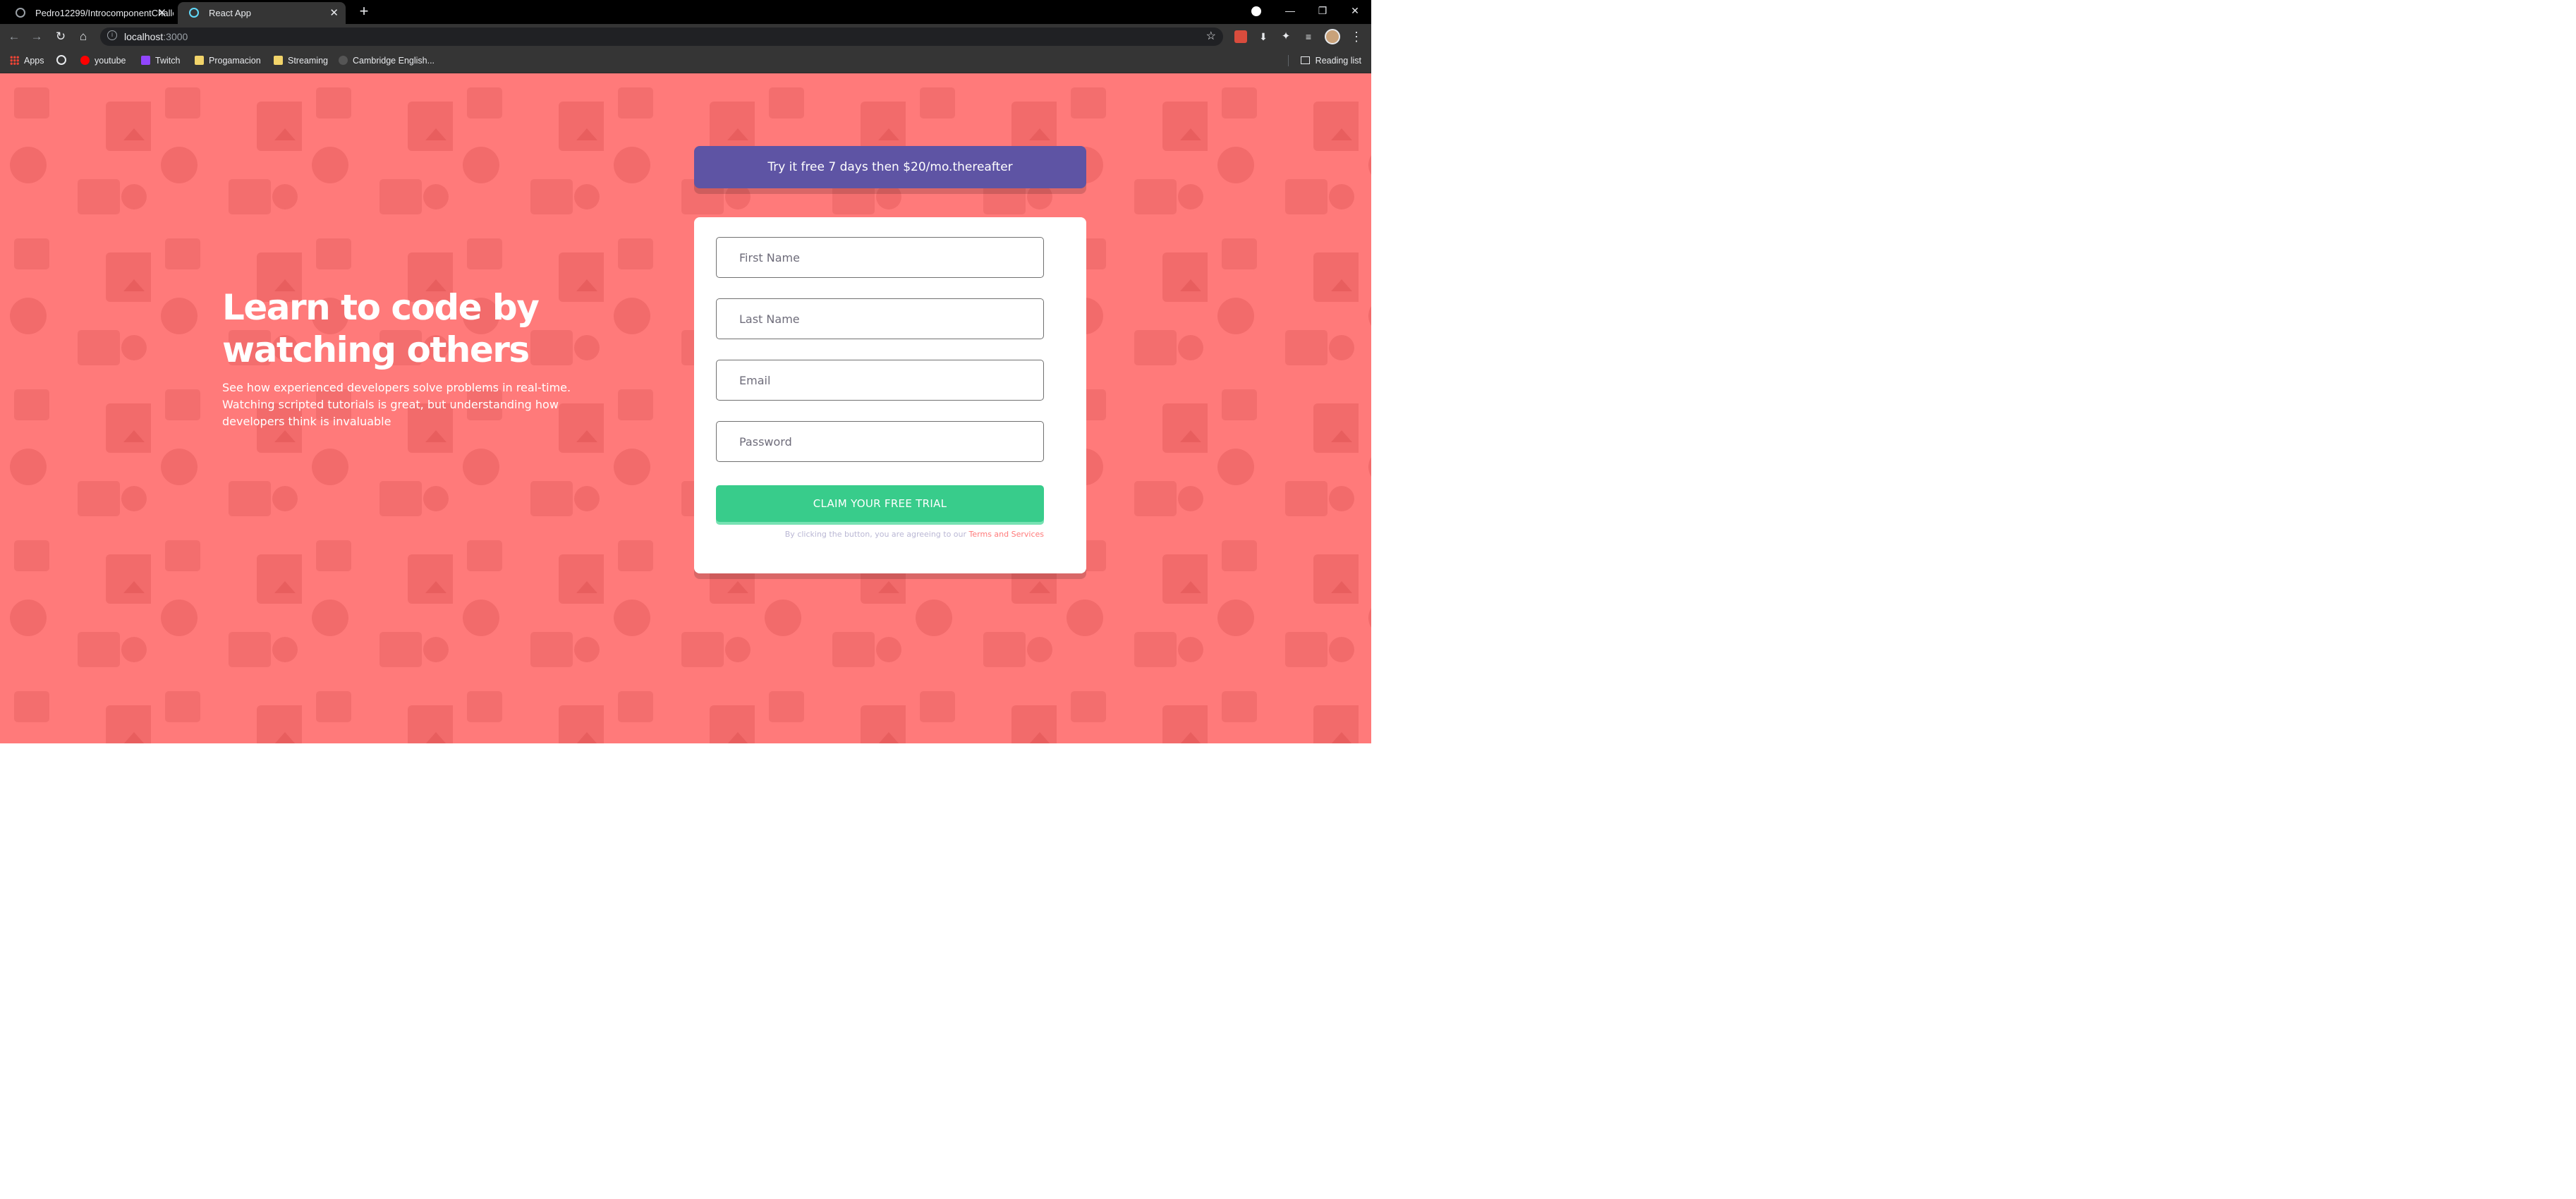  What do you see at coordinates (343, 61) in the screenshot?
I see `cambridge-icon` at bounding box center [343, 61].